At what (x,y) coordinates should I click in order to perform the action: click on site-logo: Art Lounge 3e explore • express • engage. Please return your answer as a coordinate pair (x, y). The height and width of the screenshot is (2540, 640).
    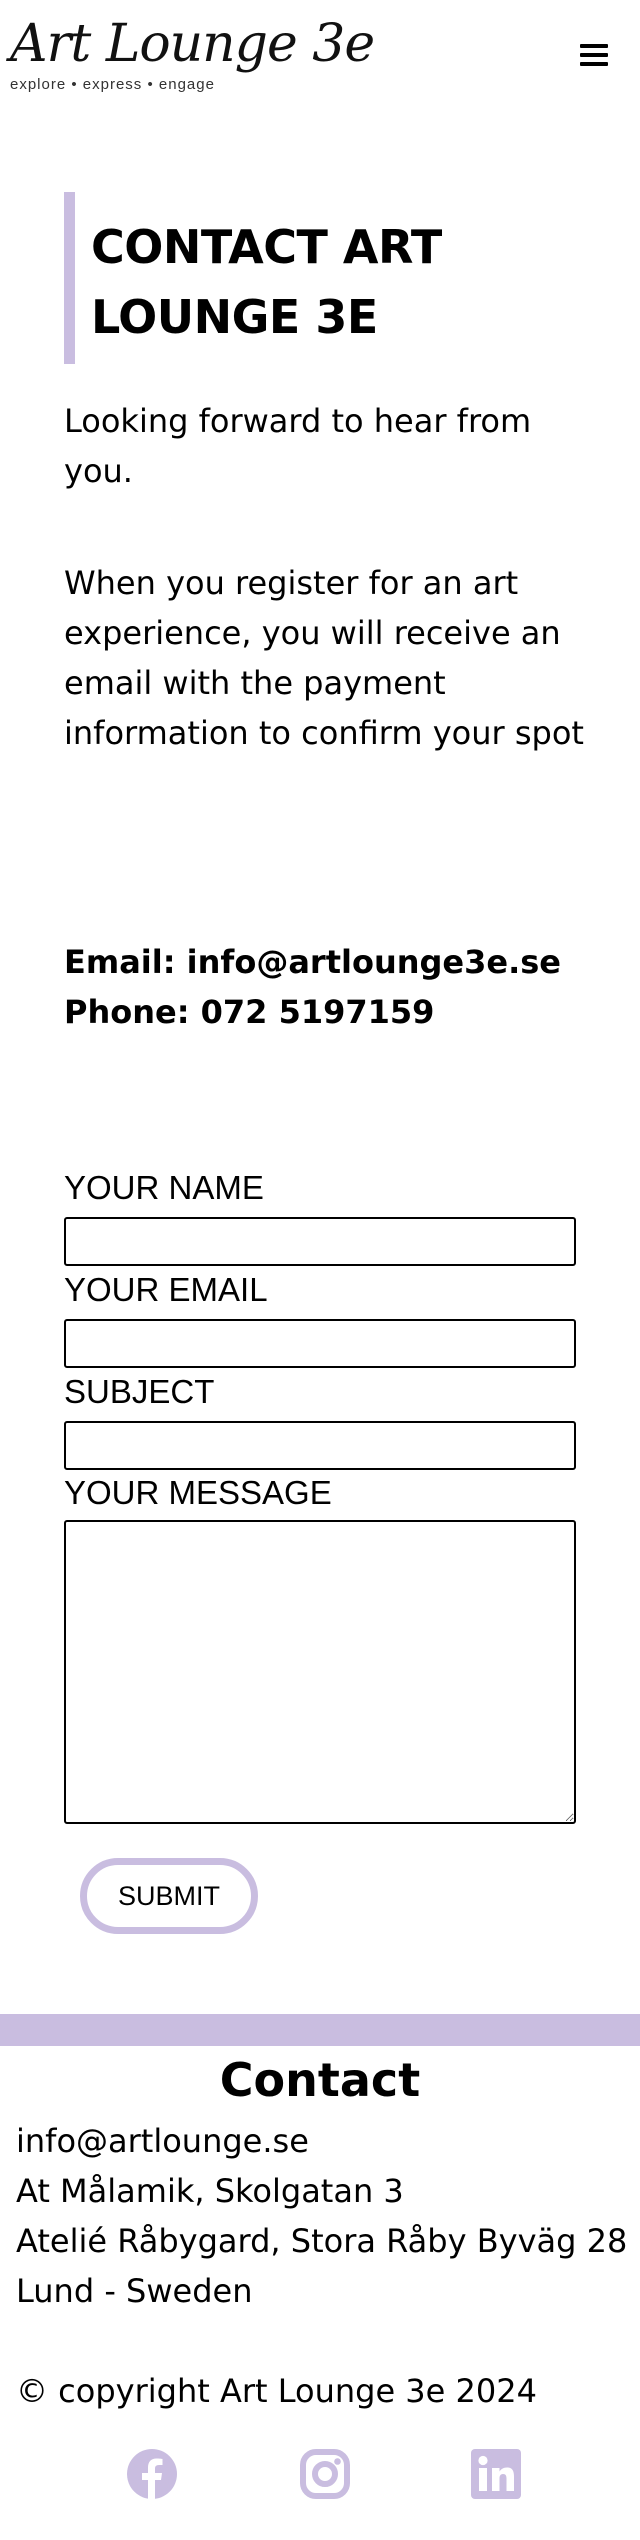
    Looking at the image, I should click on (192, 57).